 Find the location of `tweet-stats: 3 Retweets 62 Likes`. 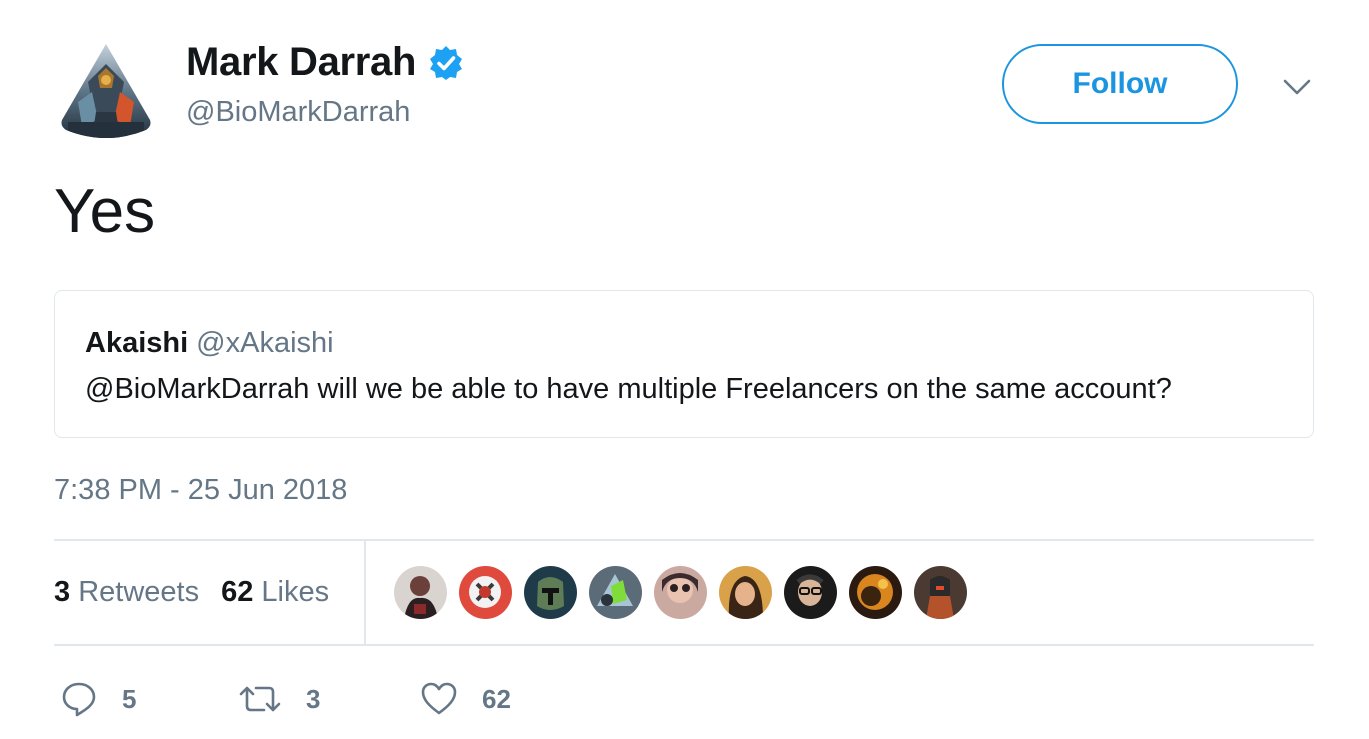

tweet-stats: 3 Retweets 62 Likes is located at coordinates (191, 592).